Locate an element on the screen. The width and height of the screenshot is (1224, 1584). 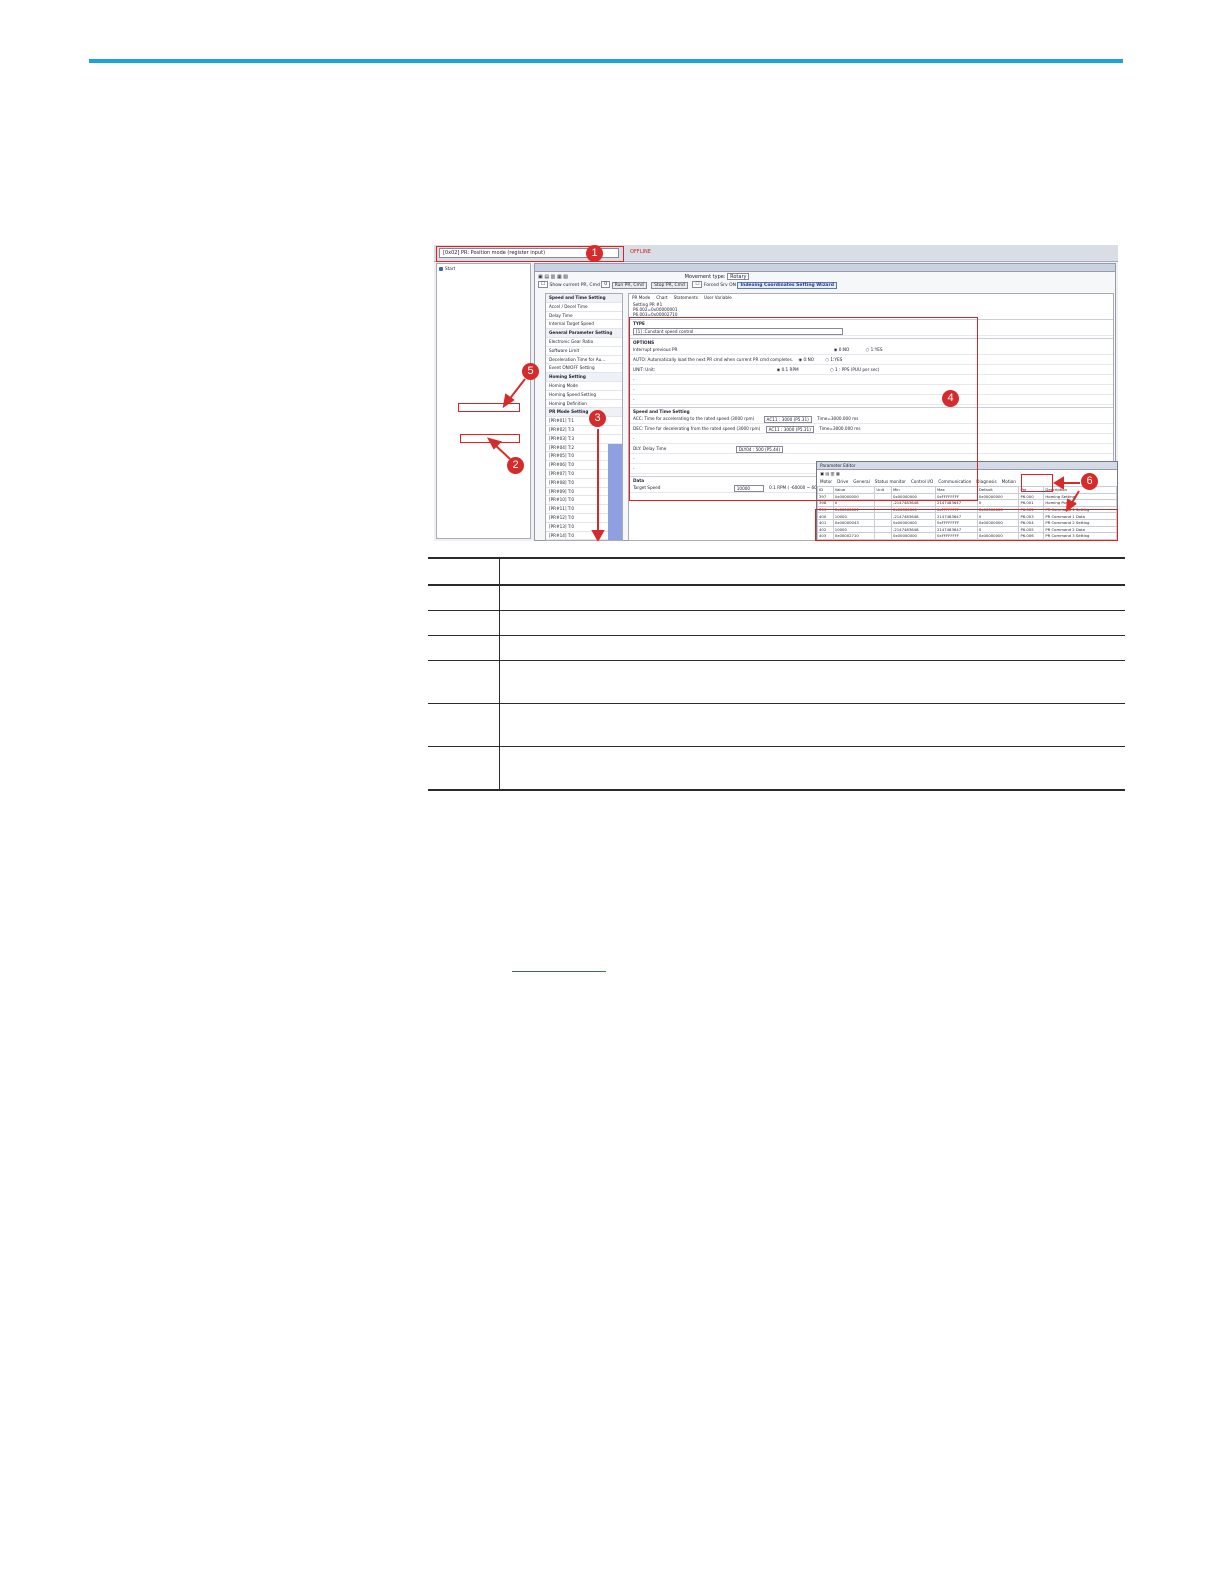
callout-number: 3 is located at coordinates (597, 418).